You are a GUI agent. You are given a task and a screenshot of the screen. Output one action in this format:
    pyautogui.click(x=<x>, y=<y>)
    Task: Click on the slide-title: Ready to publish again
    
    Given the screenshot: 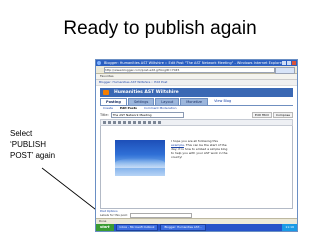 What is the action you would take?
    pyautogui.click(x=160, y=28)
    